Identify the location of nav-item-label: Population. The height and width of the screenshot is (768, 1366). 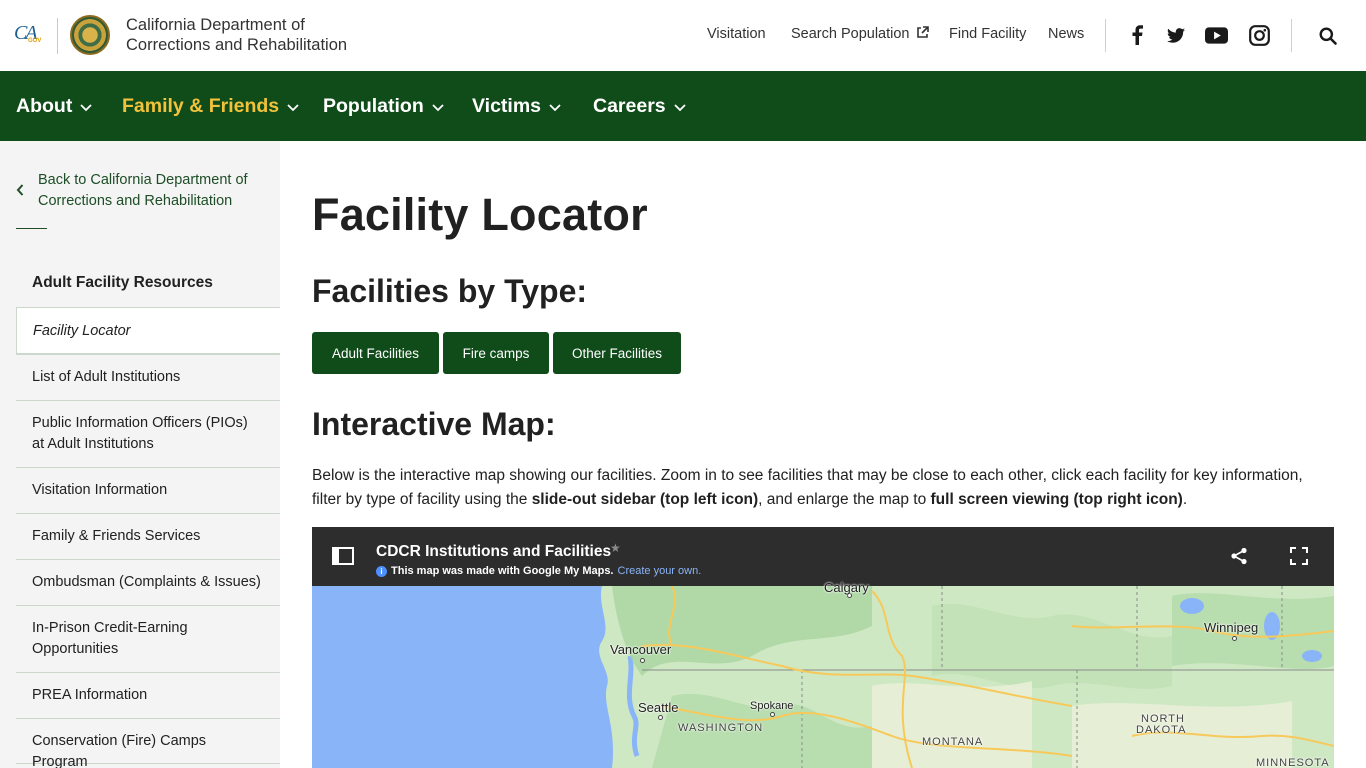
(373, 106).